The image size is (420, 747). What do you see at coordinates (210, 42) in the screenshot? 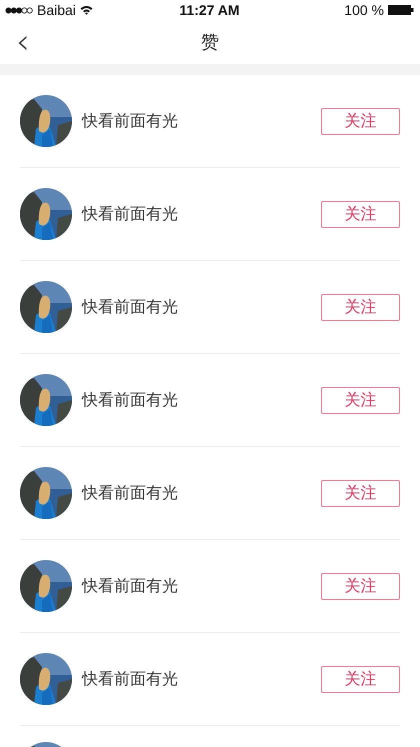
I see `page-title: 赞` at bounding box center [210, 42].